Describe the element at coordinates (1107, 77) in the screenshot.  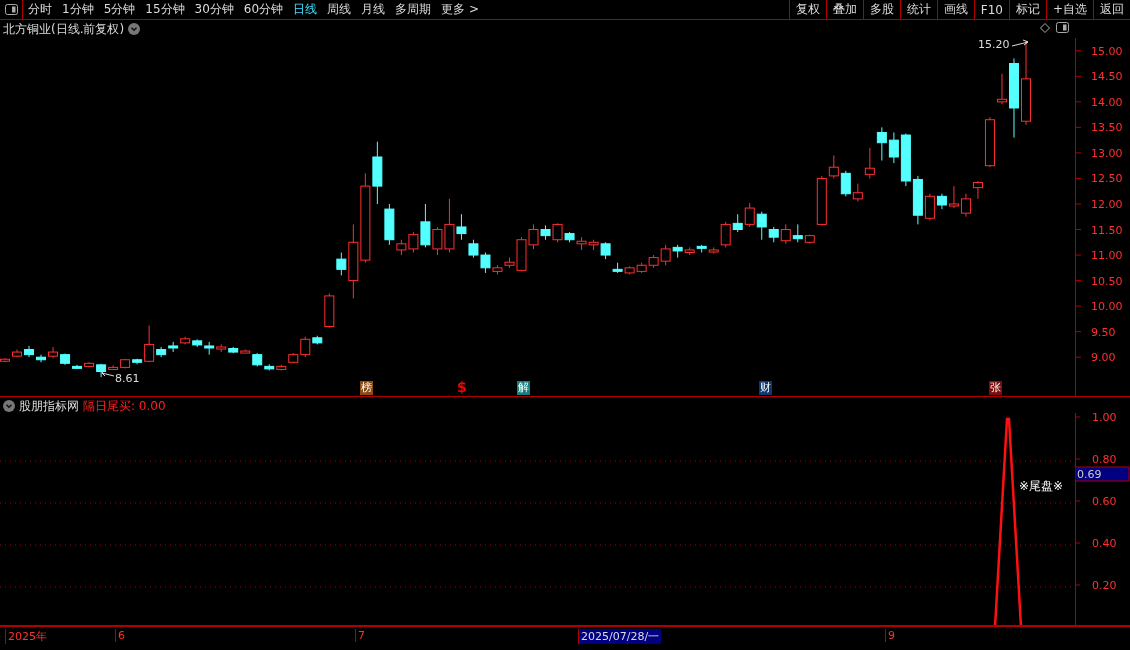
I see `axis-tick-label: 14.50` at that location.